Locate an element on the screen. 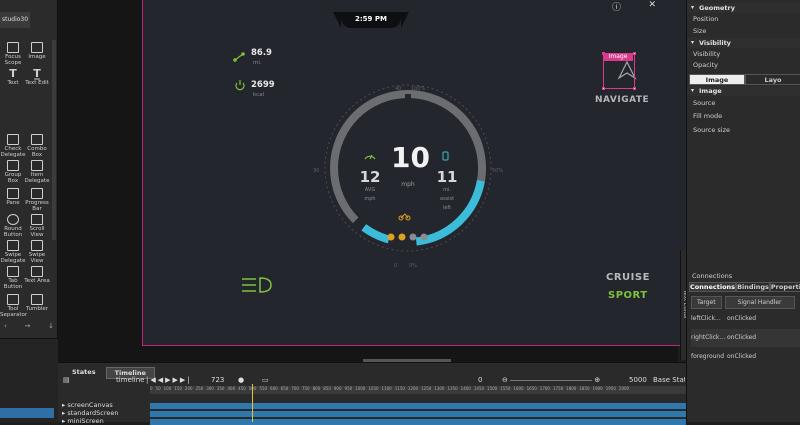 Image resolution: width=800 pixels, height=425 pixels. project-label: studio30 is located at coordinates (15, 20).